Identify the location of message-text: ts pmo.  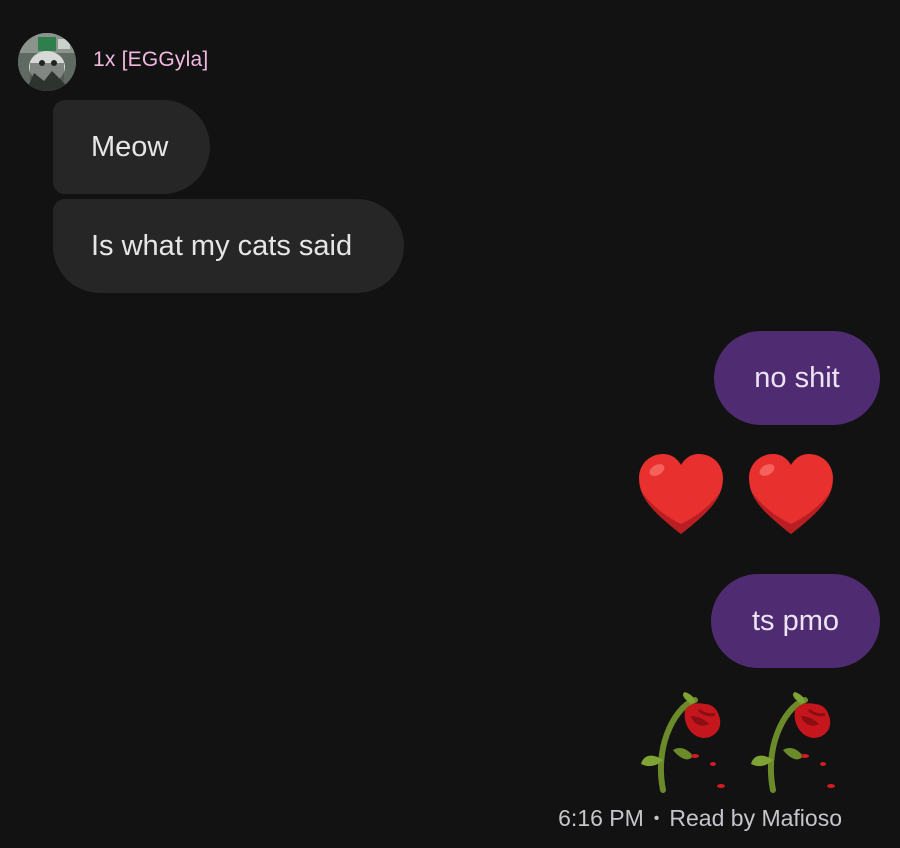
(795, 620).